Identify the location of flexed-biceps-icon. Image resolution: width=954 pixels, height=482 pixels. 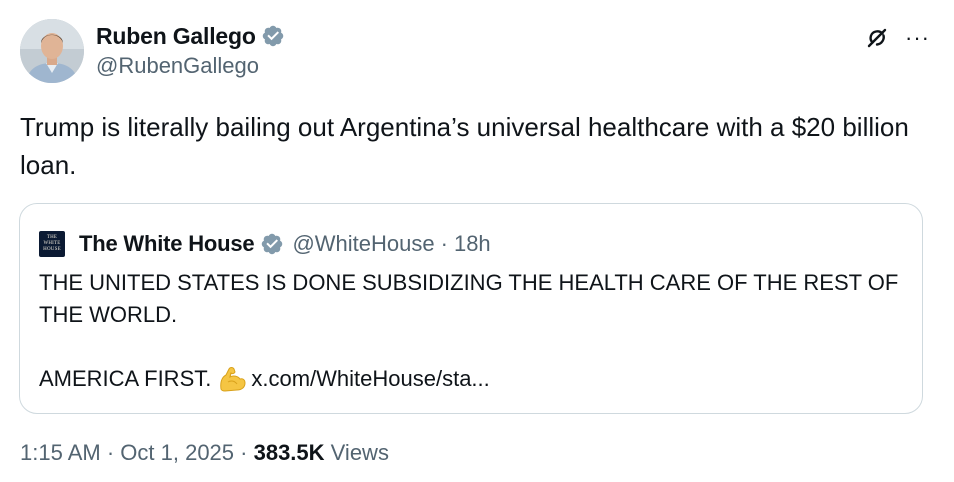
(233, 379).